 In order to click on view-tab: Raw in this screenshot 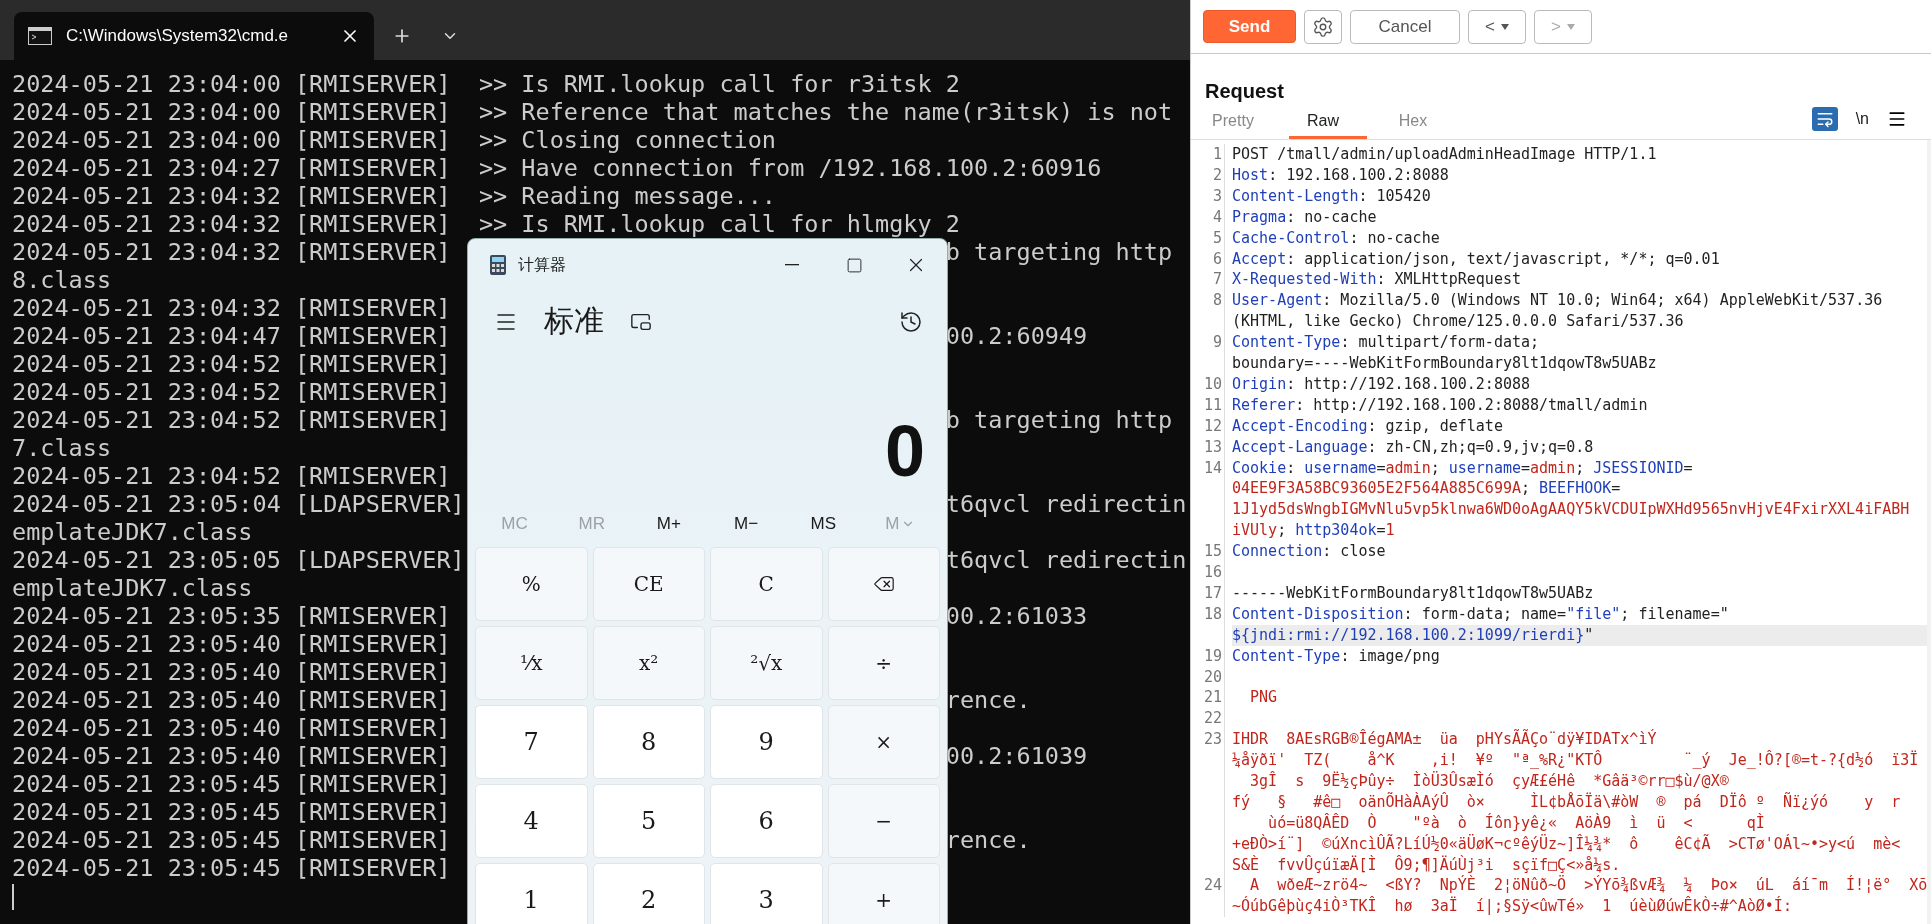, I will do `click(1328, 125)`.